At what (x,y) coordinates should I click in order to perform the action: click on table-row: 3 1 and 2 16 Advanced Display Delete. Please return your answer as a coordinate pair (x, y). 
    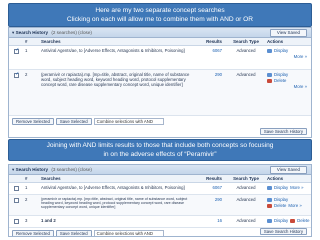
    Looking at the image, I should click on (160, 222).